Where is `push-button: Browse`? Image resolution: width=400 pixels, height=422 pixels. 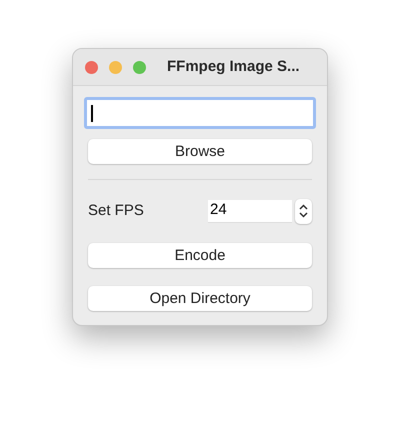 push-button: Browse is located at coordinates (200, 151).